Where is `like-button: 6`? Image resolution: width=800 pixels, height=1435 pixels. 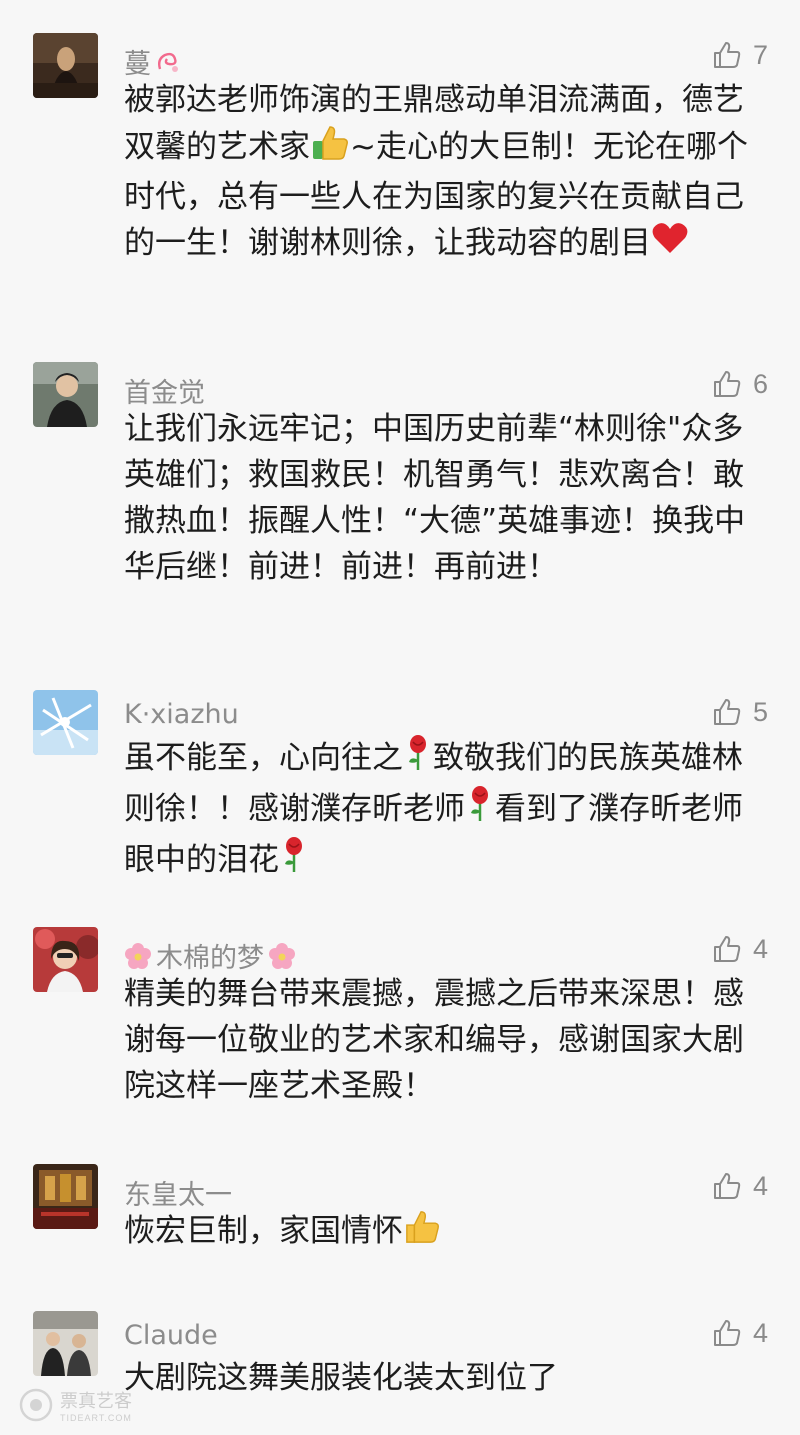
like-button: 6 is located at coordinates (739, 384).